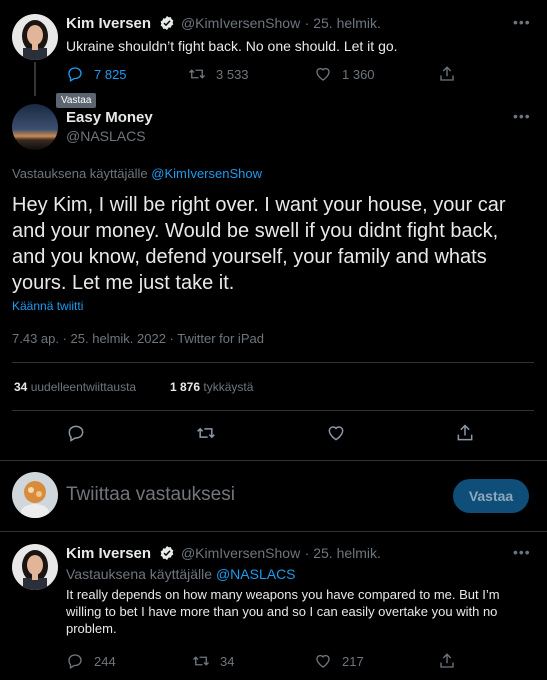 The height and width of the screenshot is (680, 547). Describe the element at coordinates (83, 387) in the screenshot. I see `retweet-stat-label: uudelleentwiittausta` at that location.